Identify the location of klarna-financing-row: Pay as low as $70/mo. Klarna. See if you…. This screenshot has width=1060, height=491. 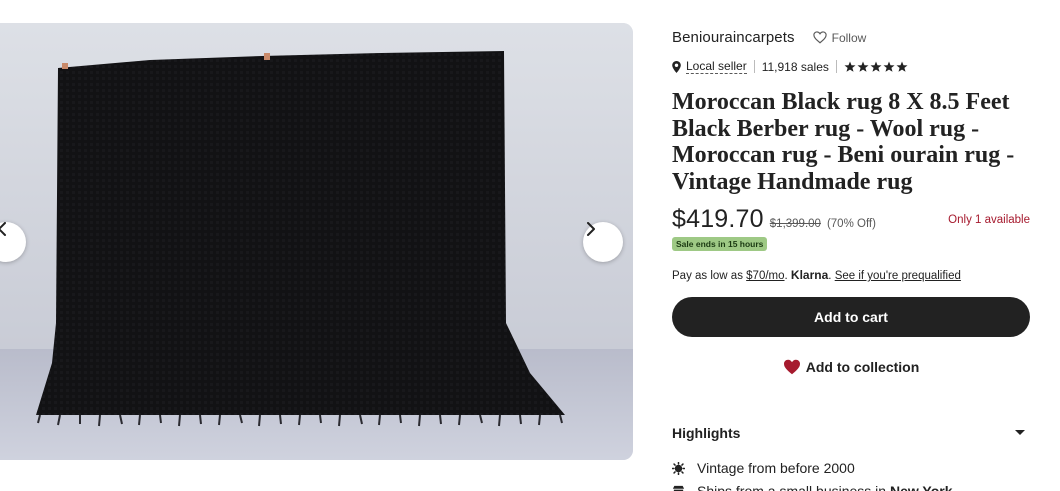
(816, 275).